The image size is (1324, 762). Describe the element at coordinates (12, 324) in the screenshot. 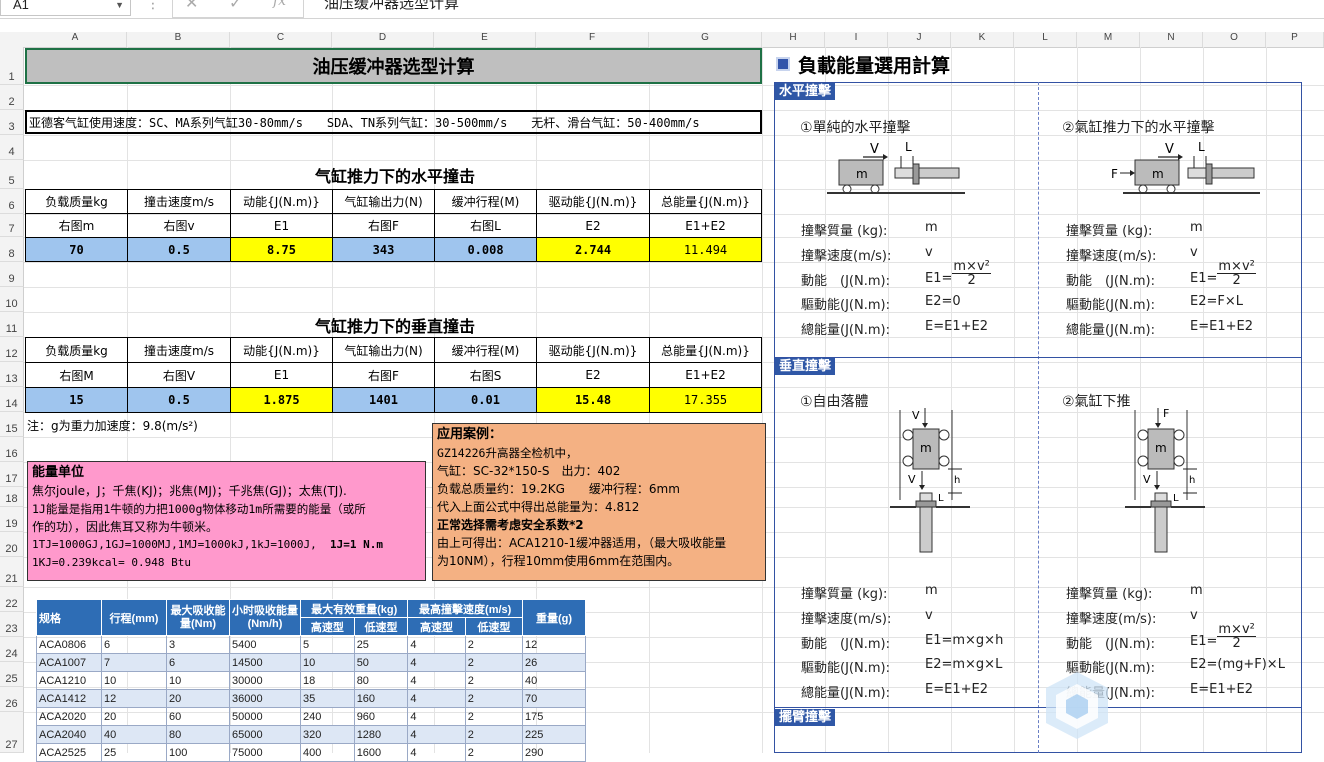

I see `row-header: 11` at that location.